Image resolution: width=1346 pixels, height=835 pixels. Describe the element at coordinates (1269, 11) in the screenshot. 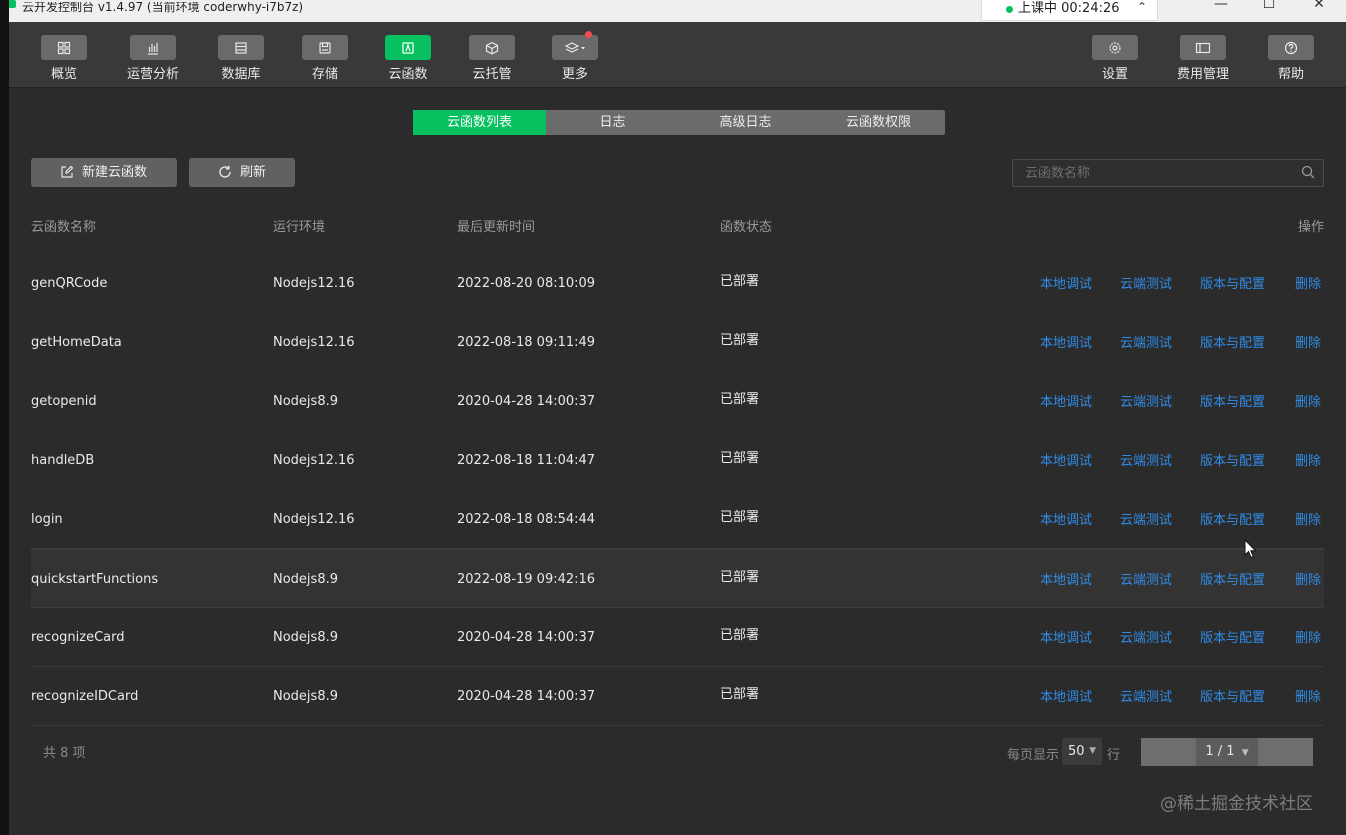

I see `maximize-icon: ☐` at that location.